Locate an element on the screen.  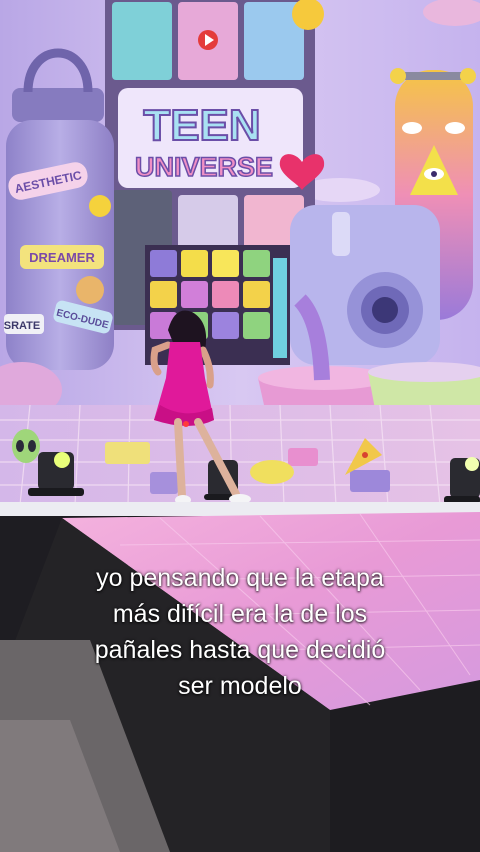
camera-flash is located at coordinates (341, 234).